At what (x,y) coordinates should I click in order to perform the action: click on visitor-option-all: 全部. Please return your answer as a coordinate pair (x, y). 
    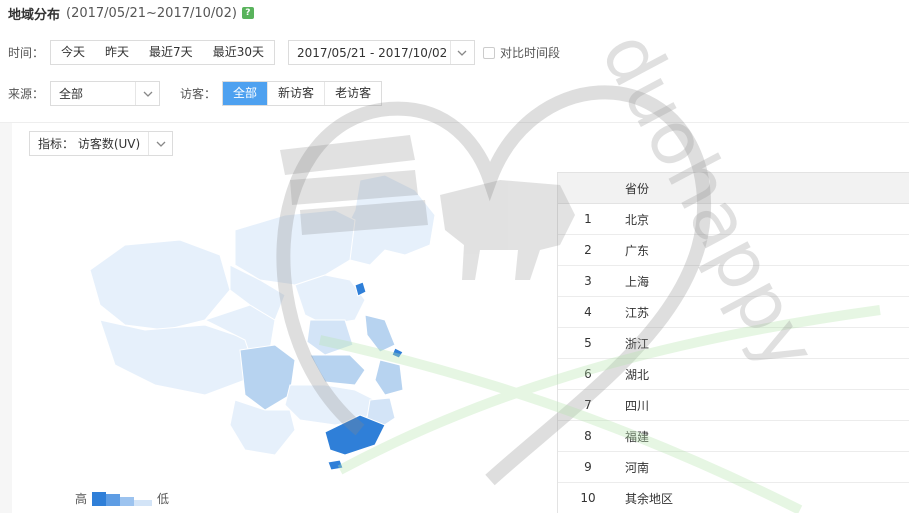
    Looking at the image, I should click on (245, 93).